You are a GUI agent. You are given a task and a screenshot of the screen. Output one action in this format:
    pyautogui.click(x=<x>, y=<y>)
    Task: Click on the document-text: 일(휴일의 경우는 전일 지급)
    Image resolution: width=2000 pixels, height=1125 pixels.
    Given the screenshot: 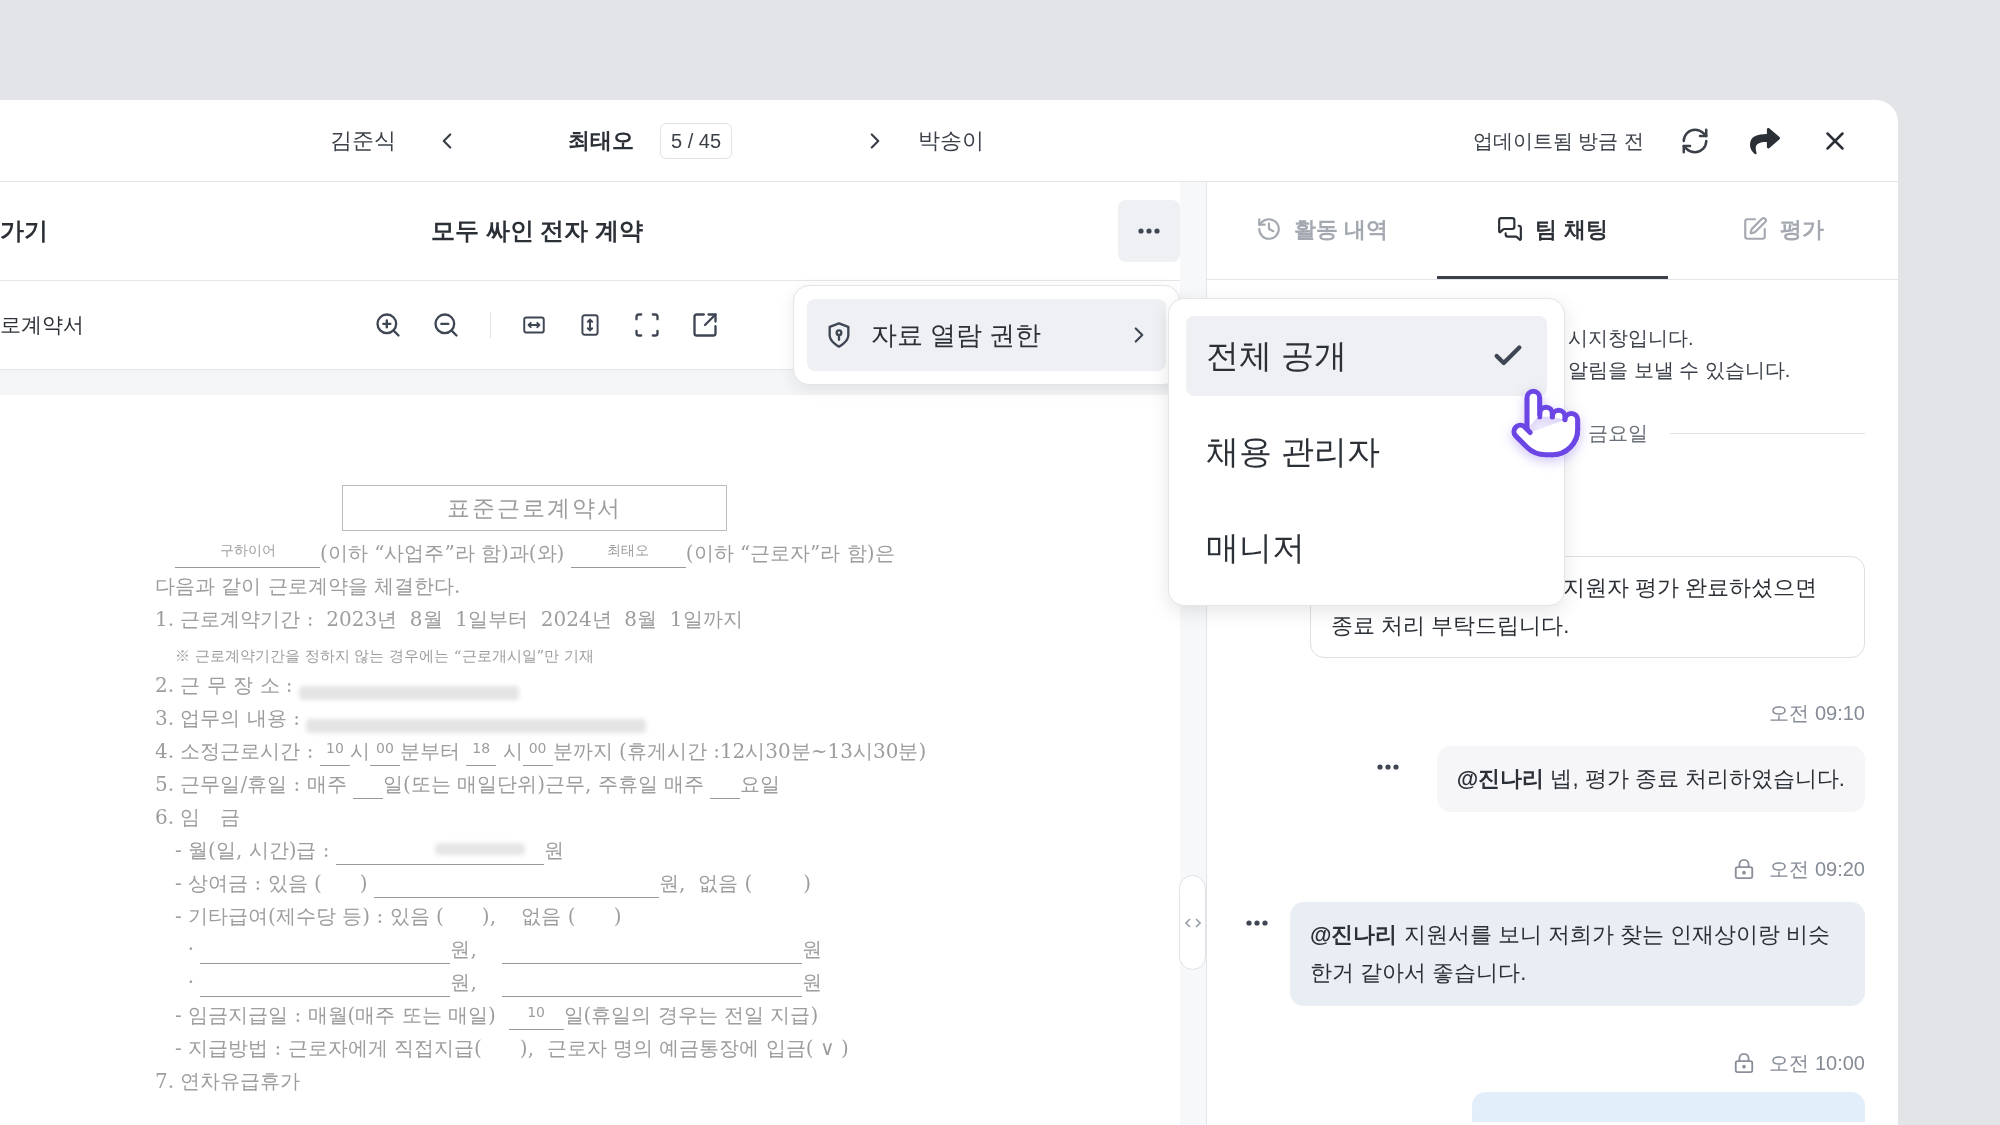 What is the action you would take?
    pyautogui.click(x=691, y=1015)
    